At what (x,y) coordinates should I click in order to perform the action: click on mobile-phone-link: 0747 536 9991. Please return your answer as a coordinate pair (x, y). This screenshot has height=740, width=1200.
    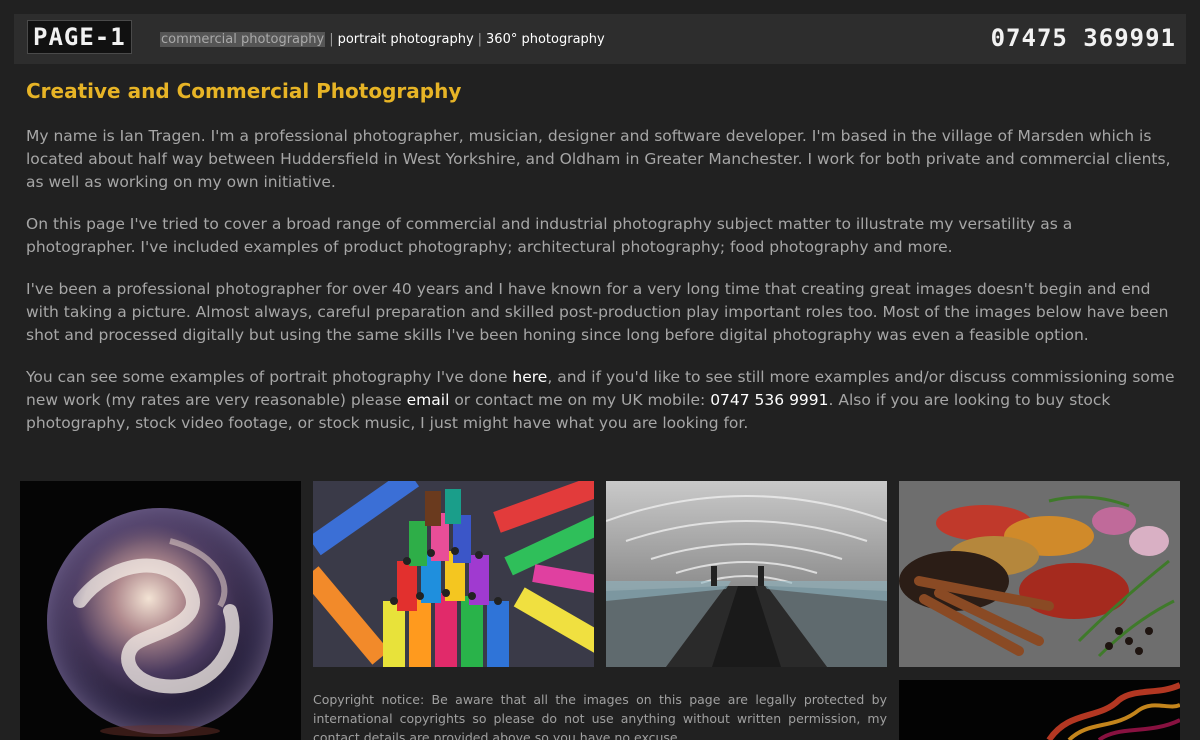
    Looking at the image, I should click on (769, 400).